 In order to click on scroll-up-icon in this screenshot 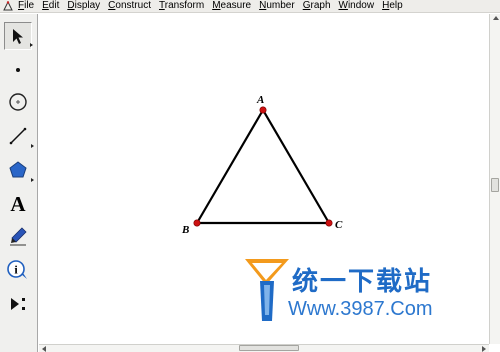, I will do `click(496, 18)`.